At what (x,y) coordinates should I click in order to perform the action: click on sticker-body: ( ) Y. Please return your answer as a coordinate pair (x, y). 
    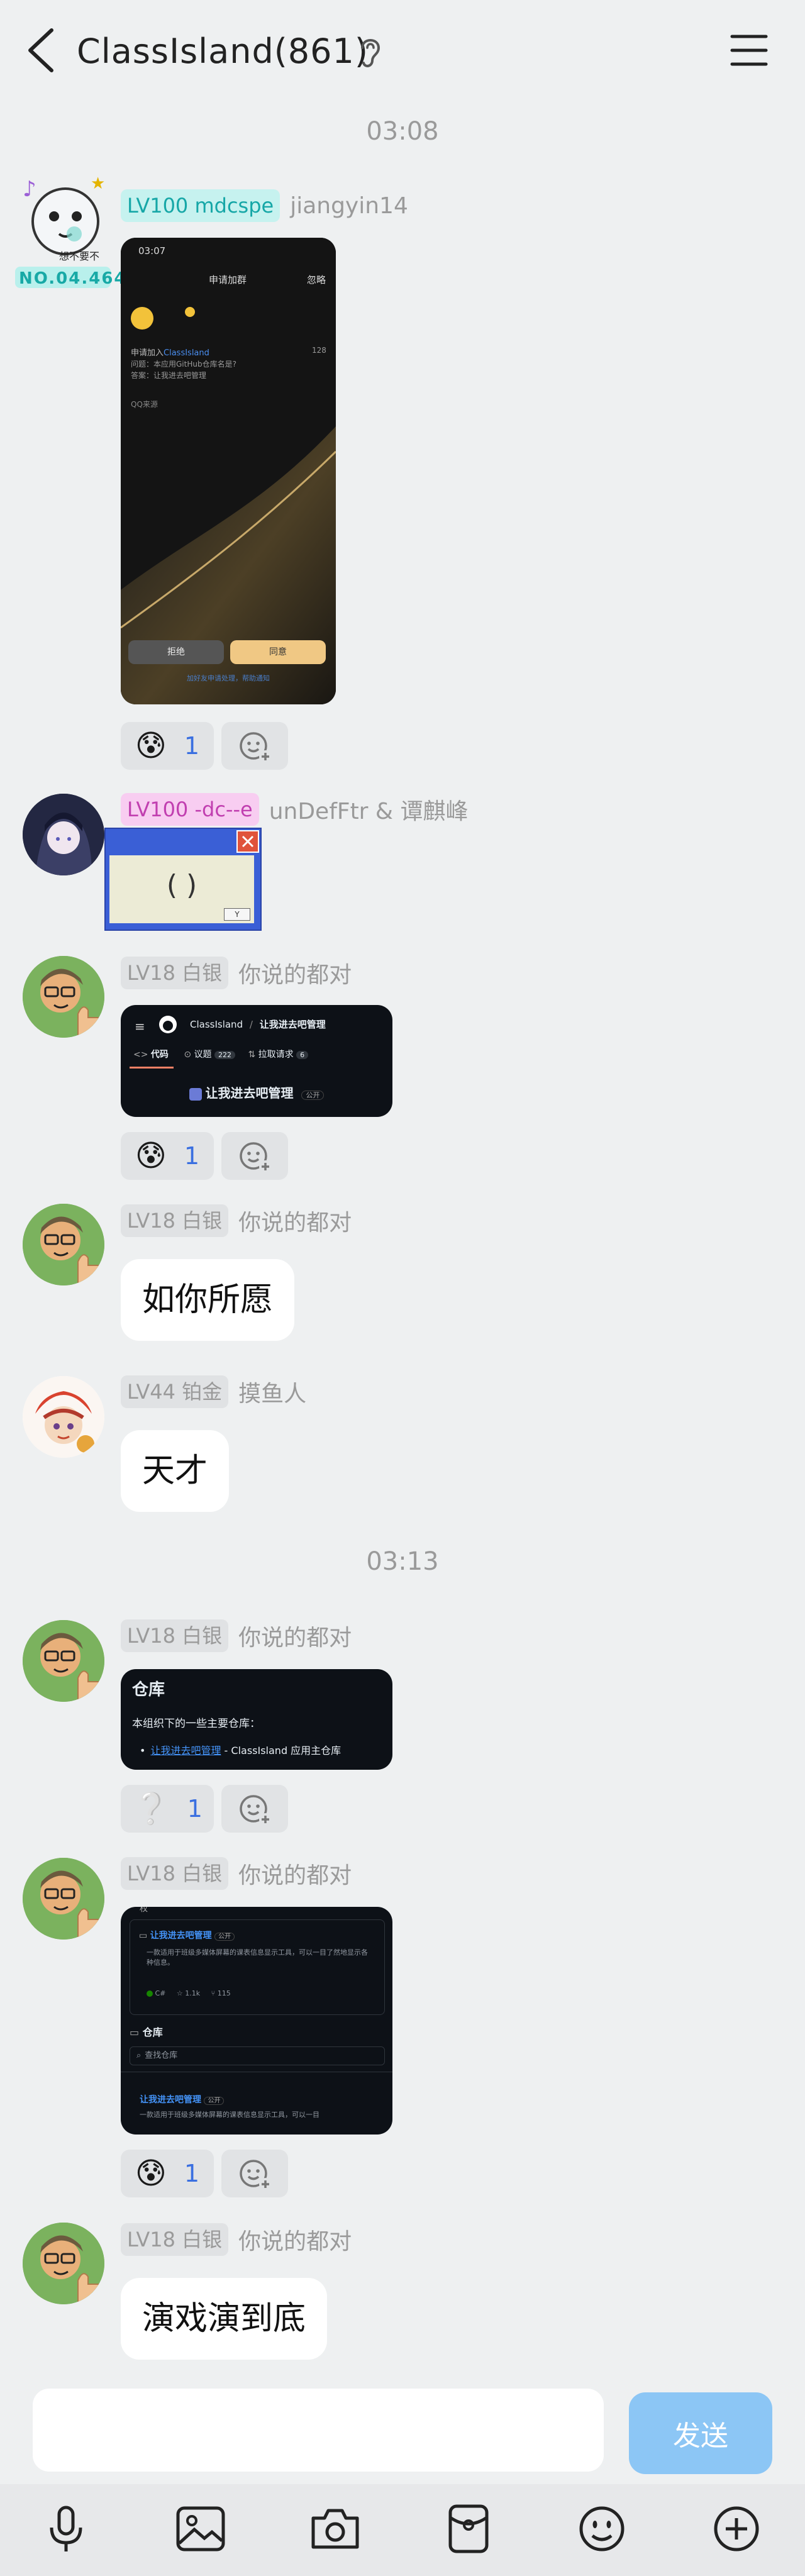
    Looking at the image, I should click on (181, 889).